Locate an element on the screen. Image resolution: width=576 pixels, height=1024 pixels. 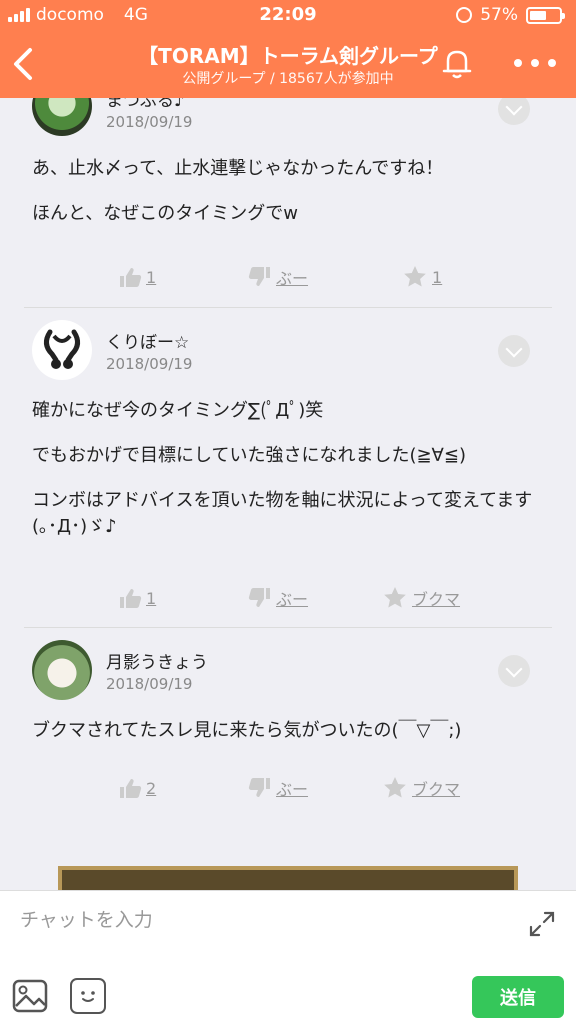
image-icon is located at coordinates (30, 996).